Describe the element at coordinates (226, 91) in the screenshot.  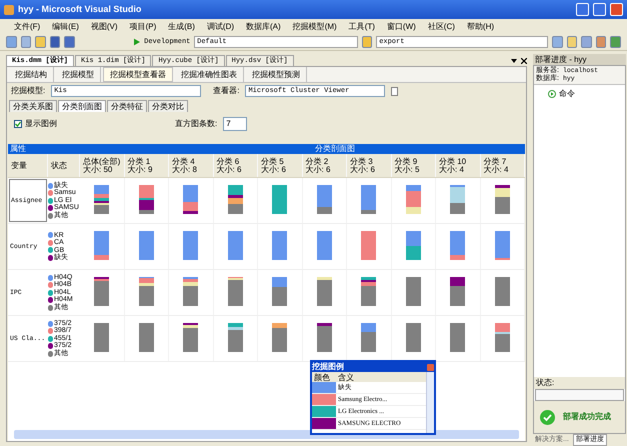
I see `viewer-label: 查看器:` at that location.